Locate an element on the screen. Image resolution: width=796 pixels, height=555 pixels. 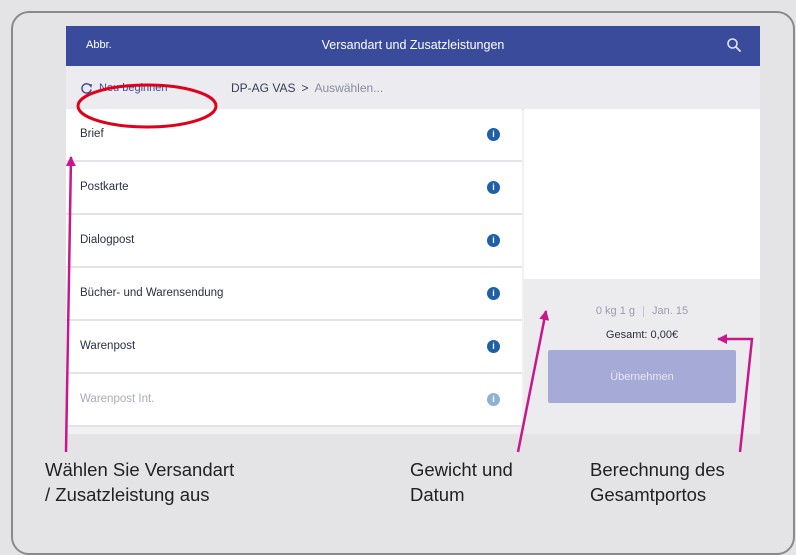
caption-select-line2: / Zusatzleistung aus is located at coordinates (127, 494).